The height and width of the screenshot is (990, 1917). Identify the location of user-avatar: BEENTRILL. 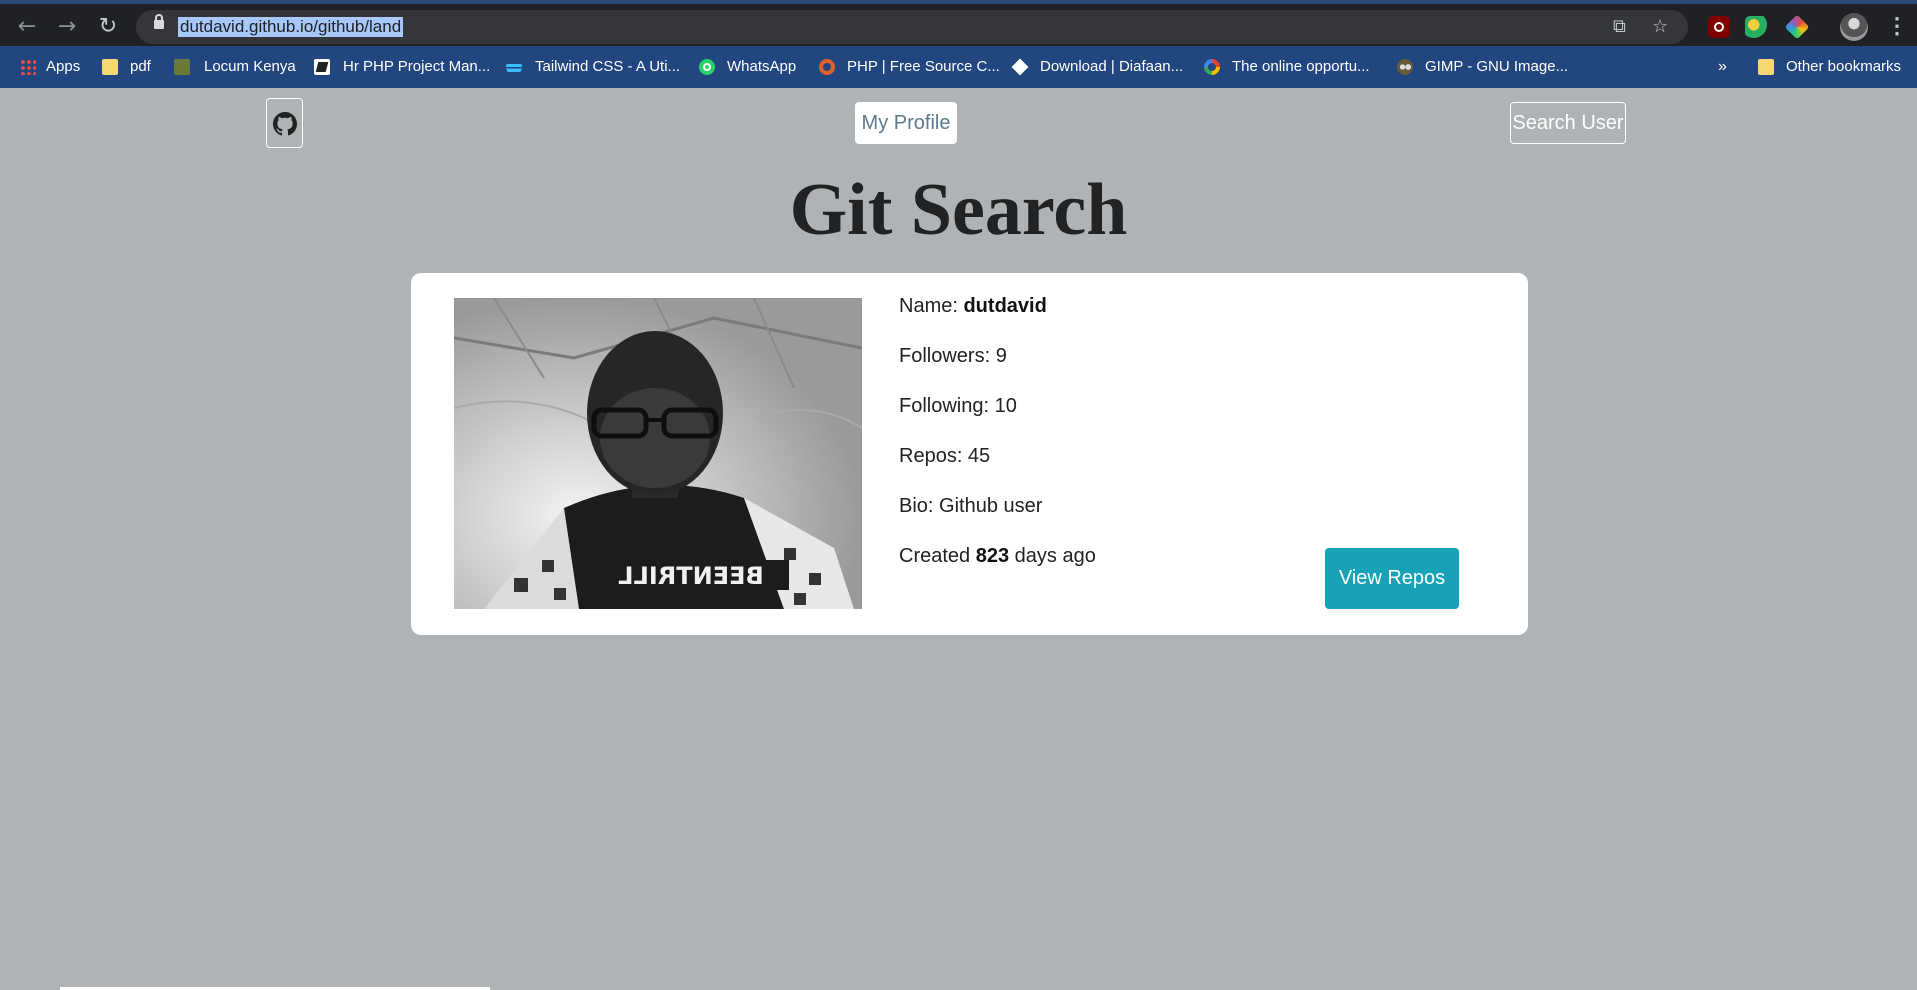
(658, 453).